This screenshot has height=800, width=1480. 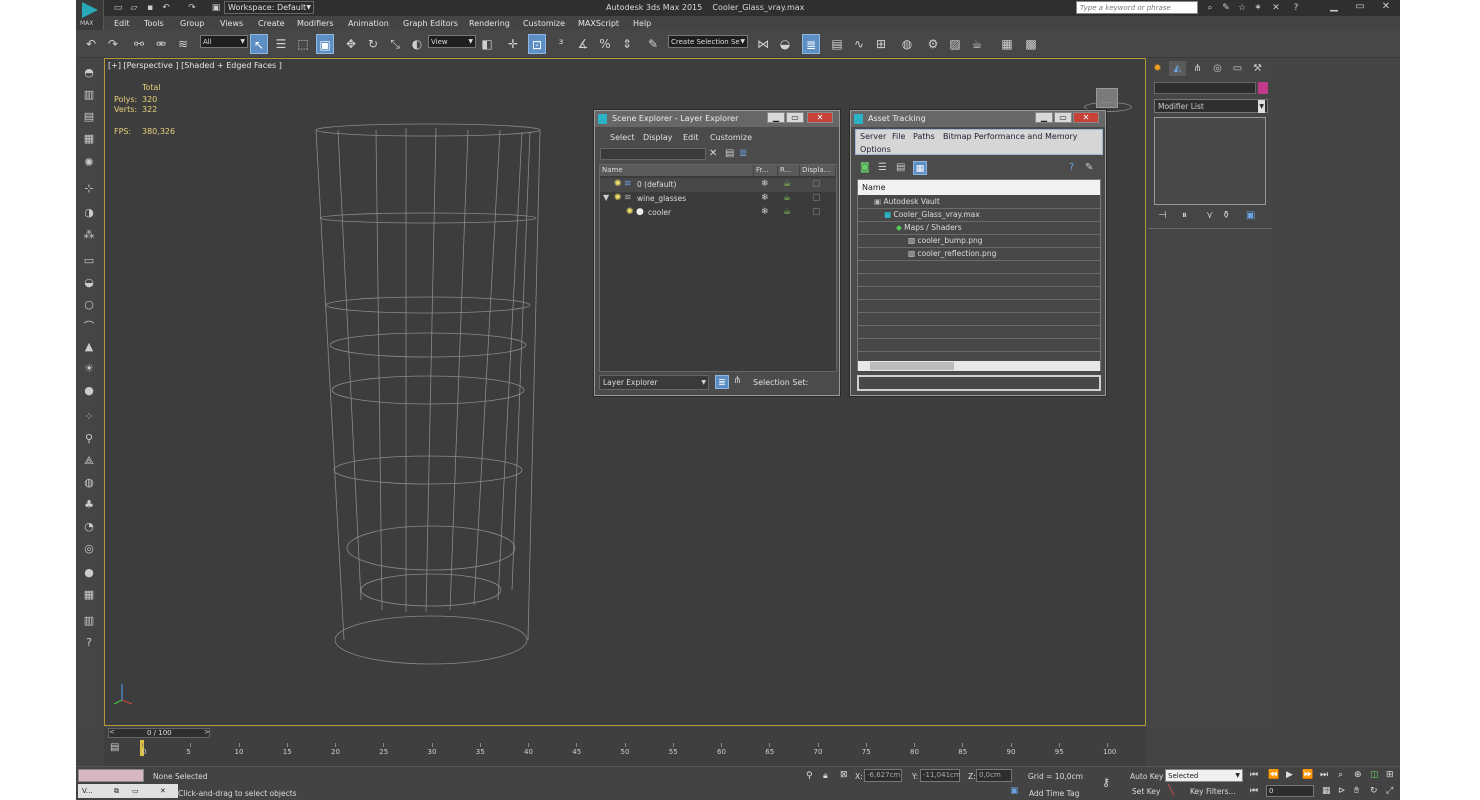 What do you see at coordinates (1390, 775) in the screenshot?
I see `zoom-extents-all-icon: ⊞` at bounding box center [1390, 775].